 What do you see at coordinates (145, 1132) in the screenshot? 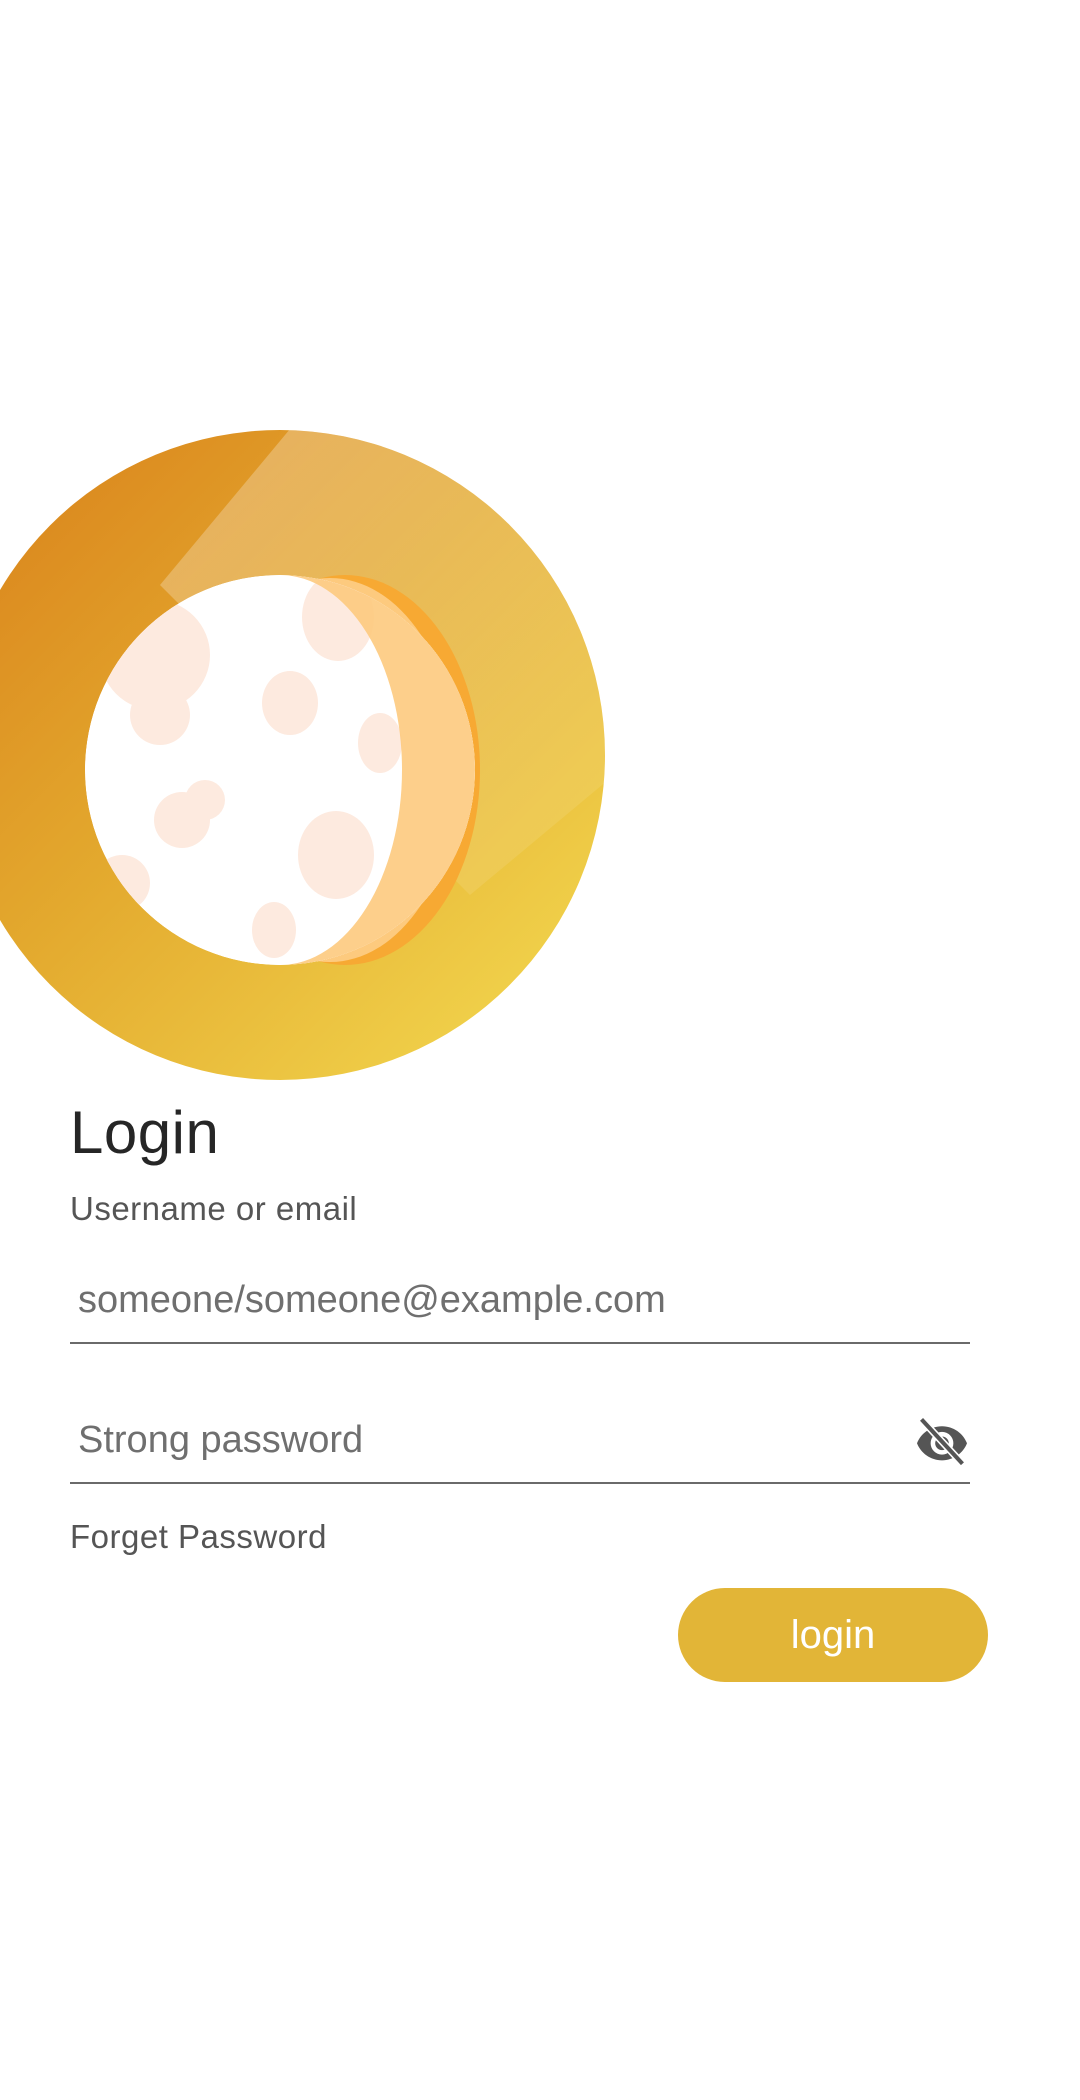
I see `page-title: Login` at bounding box center [145, 1132].